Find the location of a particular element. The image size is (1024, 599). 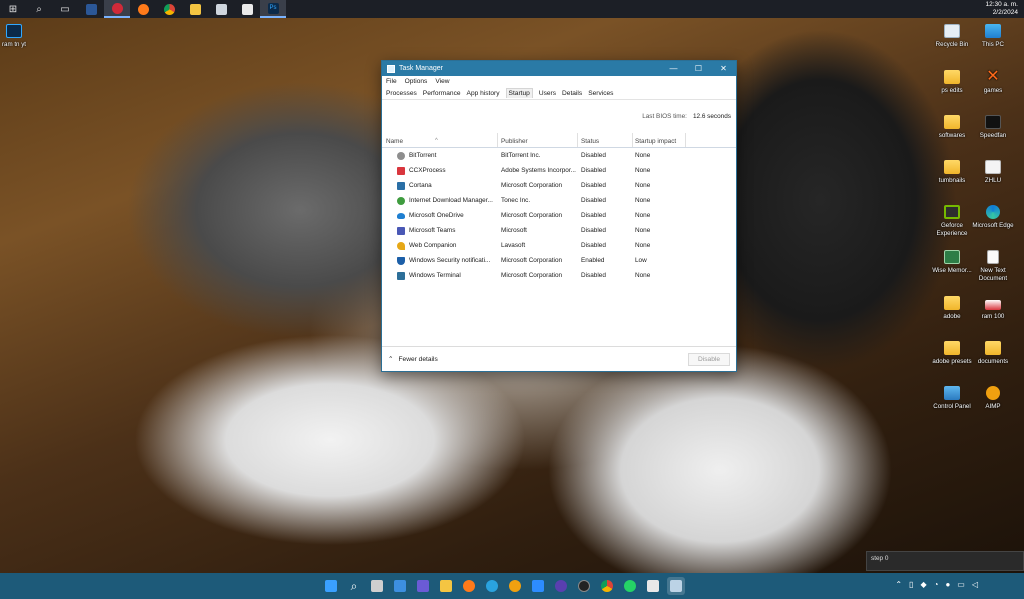

row-name: Microsoft Teams is located at coordinates (432, 230).